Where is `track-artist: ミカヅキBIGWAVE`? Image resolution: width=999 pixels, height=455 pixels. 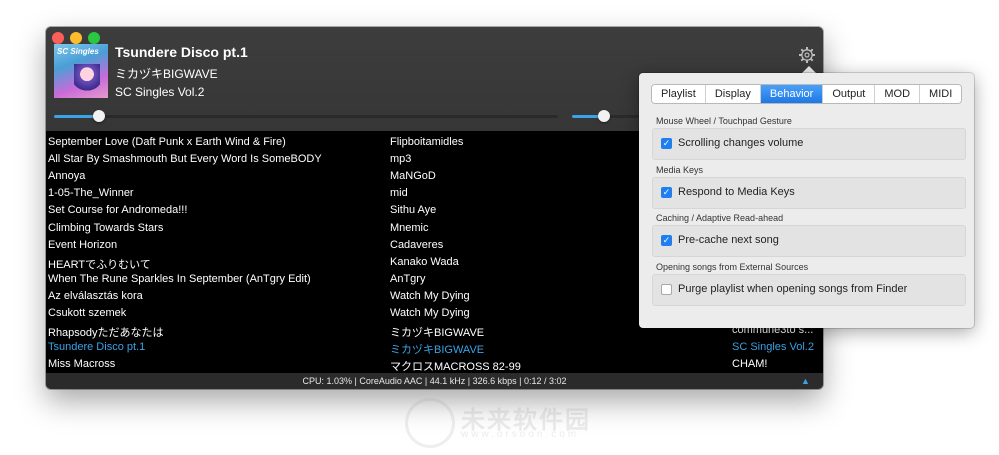 track-artist: ミカヅキBIGWAVE is located at coordinates (166, 74).